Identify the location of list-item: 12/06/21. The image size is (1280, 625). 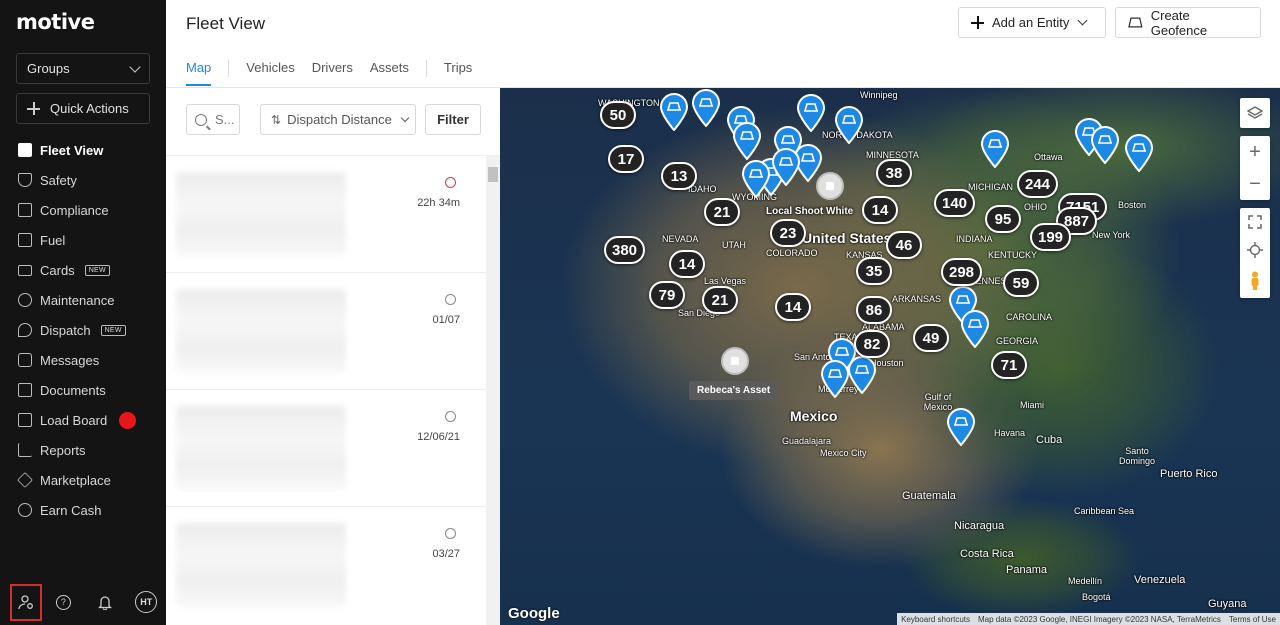
(326, 447).